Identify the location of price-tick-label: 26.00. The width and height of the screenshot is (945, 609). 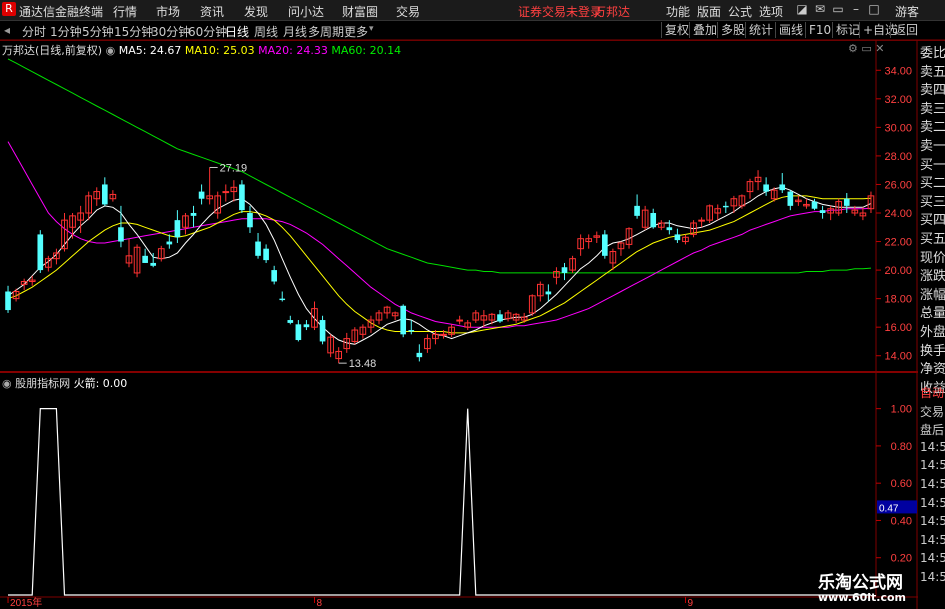
(898, 185).